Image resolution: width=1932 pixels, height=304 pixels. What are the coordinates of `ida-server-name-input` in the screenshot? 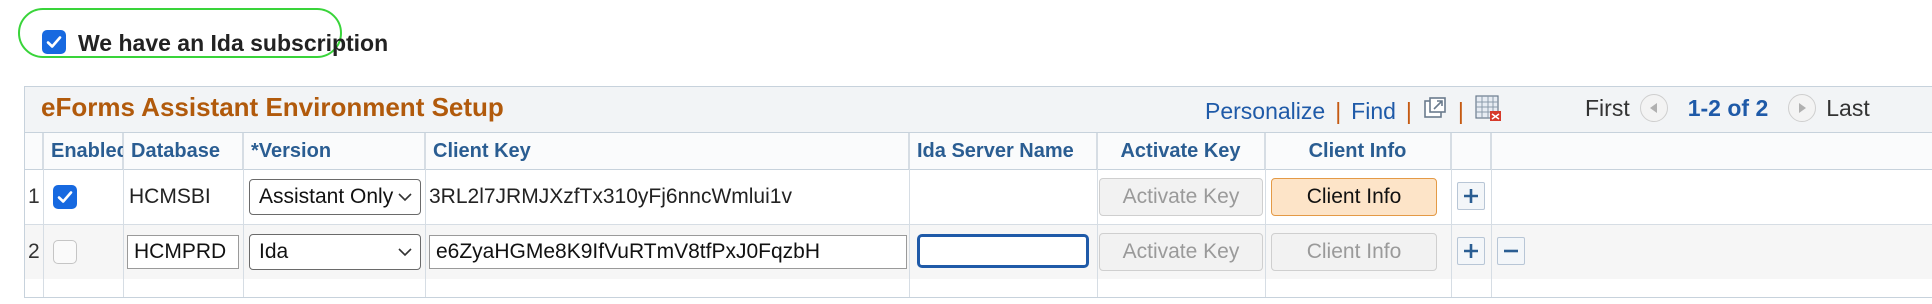 It's located at (1003, 251).